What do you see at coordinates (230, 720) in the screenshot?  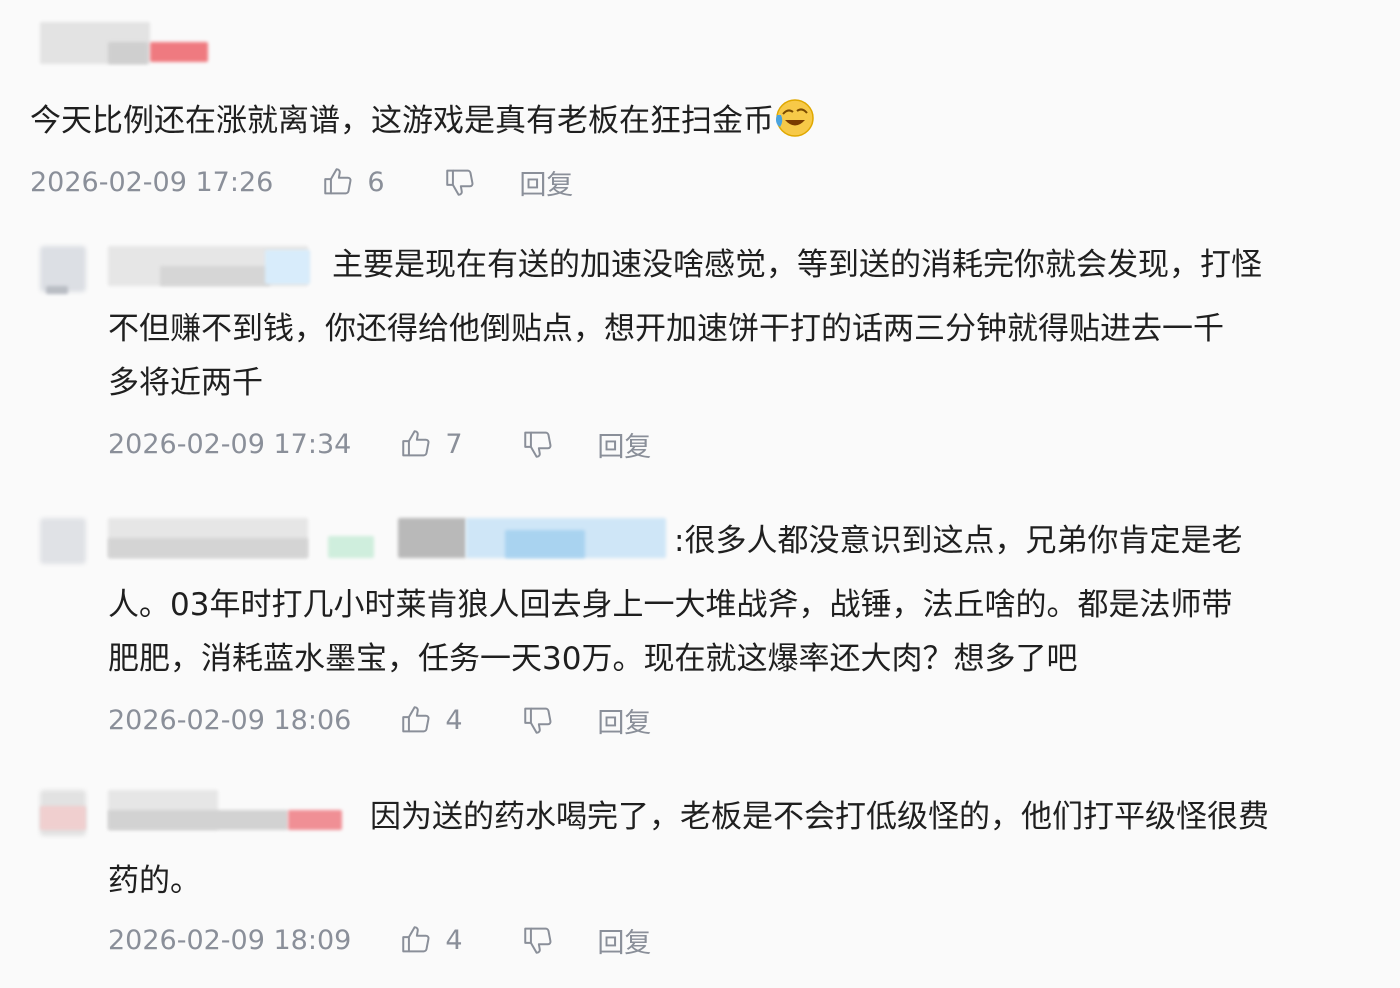 I see `comment-timestamp: 2026-02-09 18:06` at bounding box center [230, 720].